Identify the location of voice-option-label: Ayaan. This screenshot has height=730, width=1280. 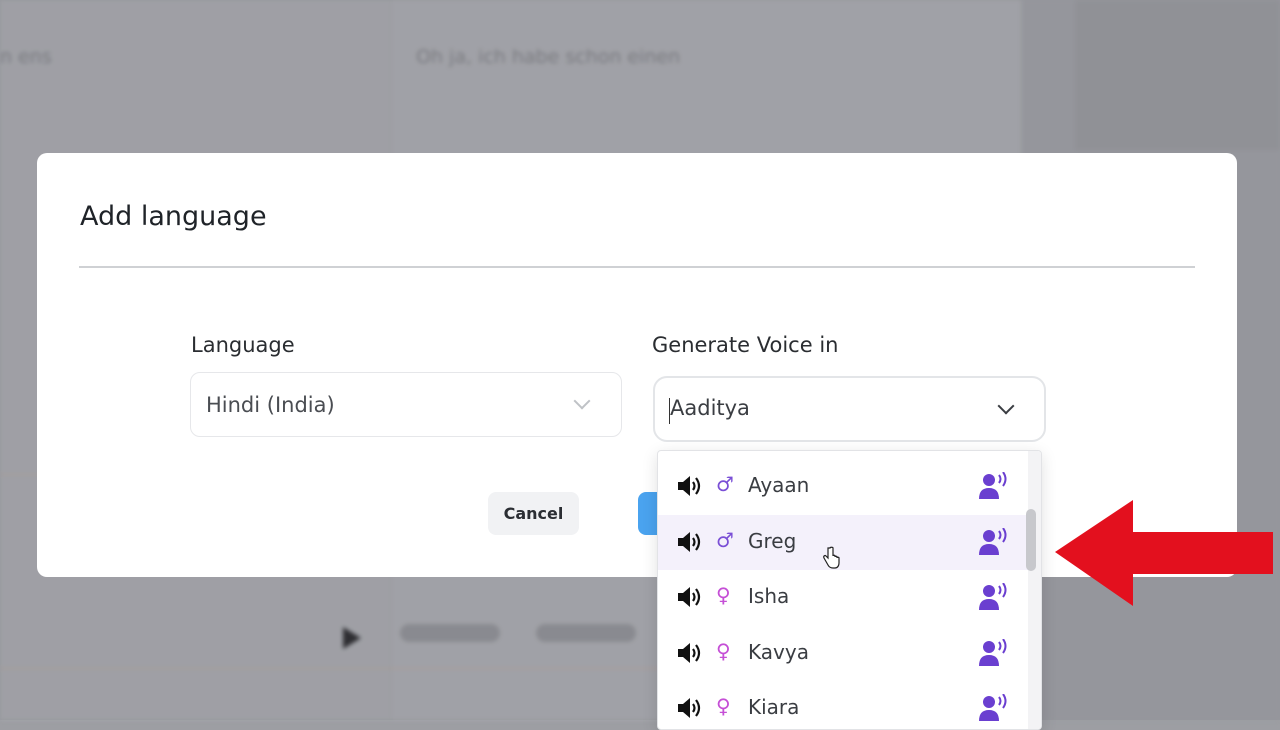
(779, 485).